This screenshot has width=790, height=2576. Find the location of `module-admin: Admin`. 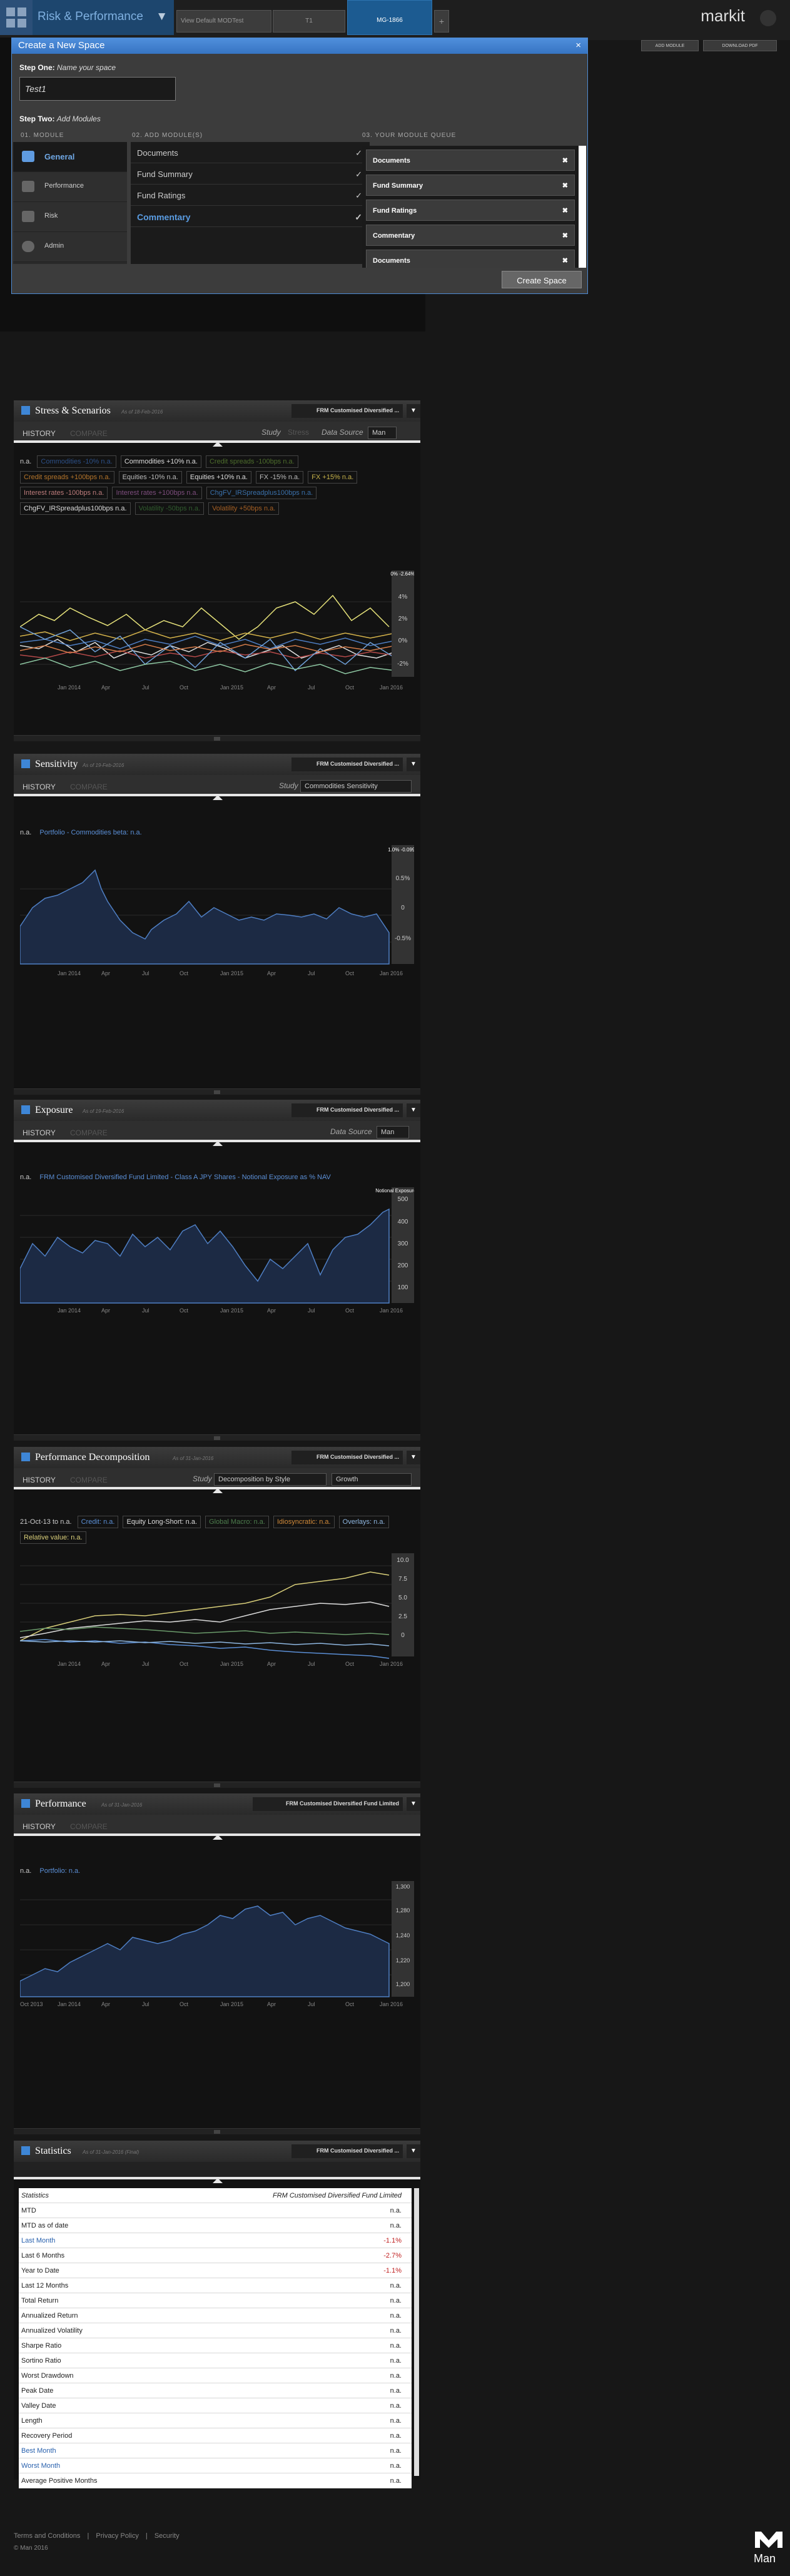

module-admin: Admin is located at coordinates (70, 247).